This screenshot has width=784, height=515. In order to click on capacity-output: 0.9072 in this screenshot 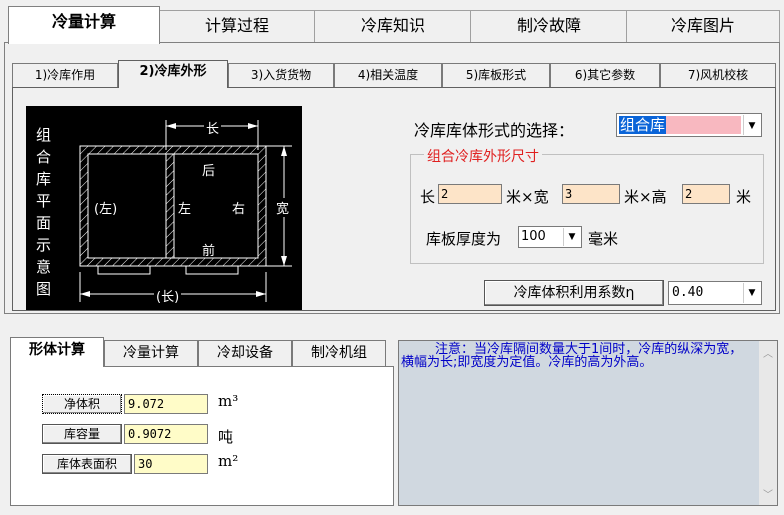, I will do `click(166, 434)`.